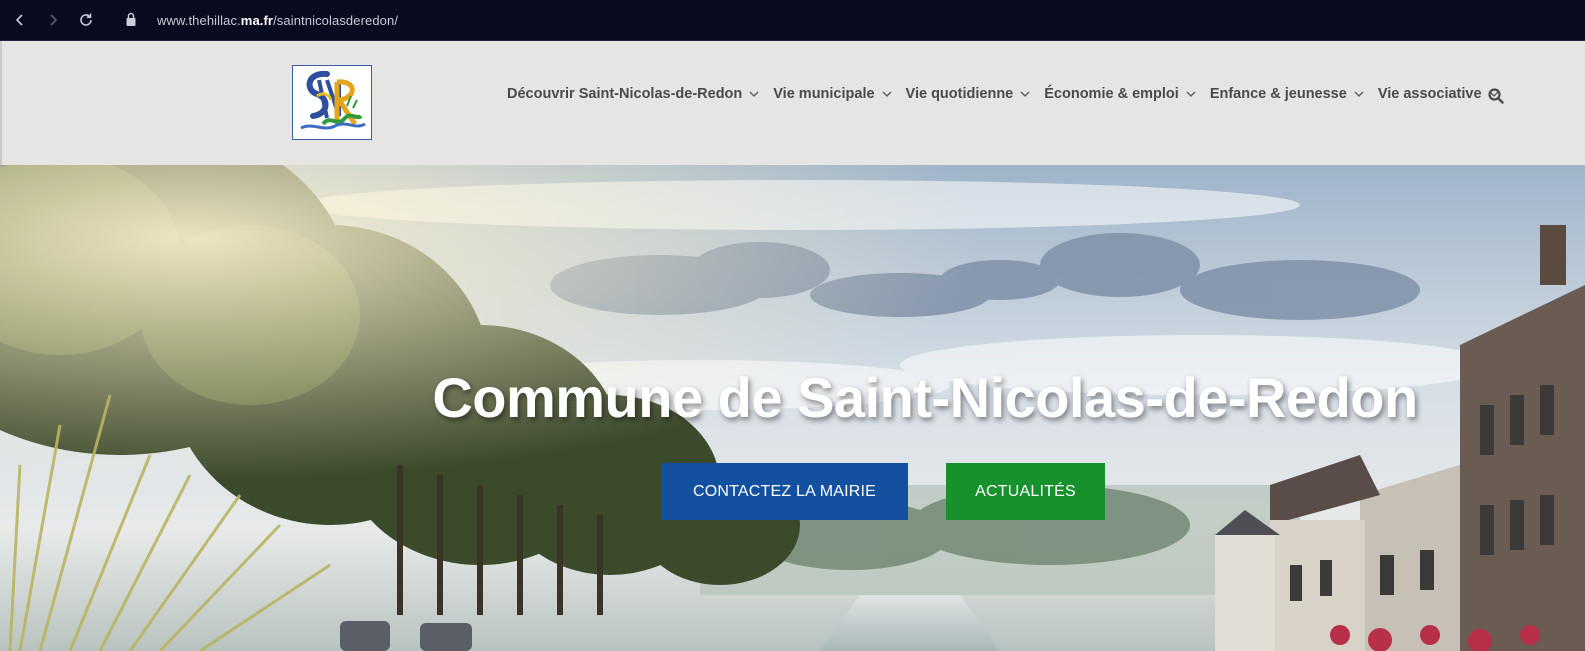  What do you see at coordinates (959, 94) in the screenshot?
I see `menu-label: Vie quotidienne` at bounding box center [959, 94].